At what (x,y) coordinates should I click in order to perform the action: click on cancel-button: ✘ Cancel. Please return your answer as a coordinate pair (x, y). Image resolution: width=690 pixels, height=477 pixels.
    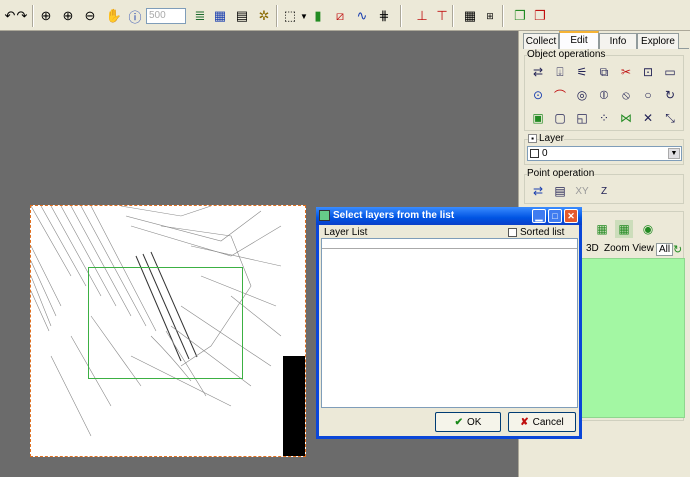
    Looking at the image, I should click on (542, 422).